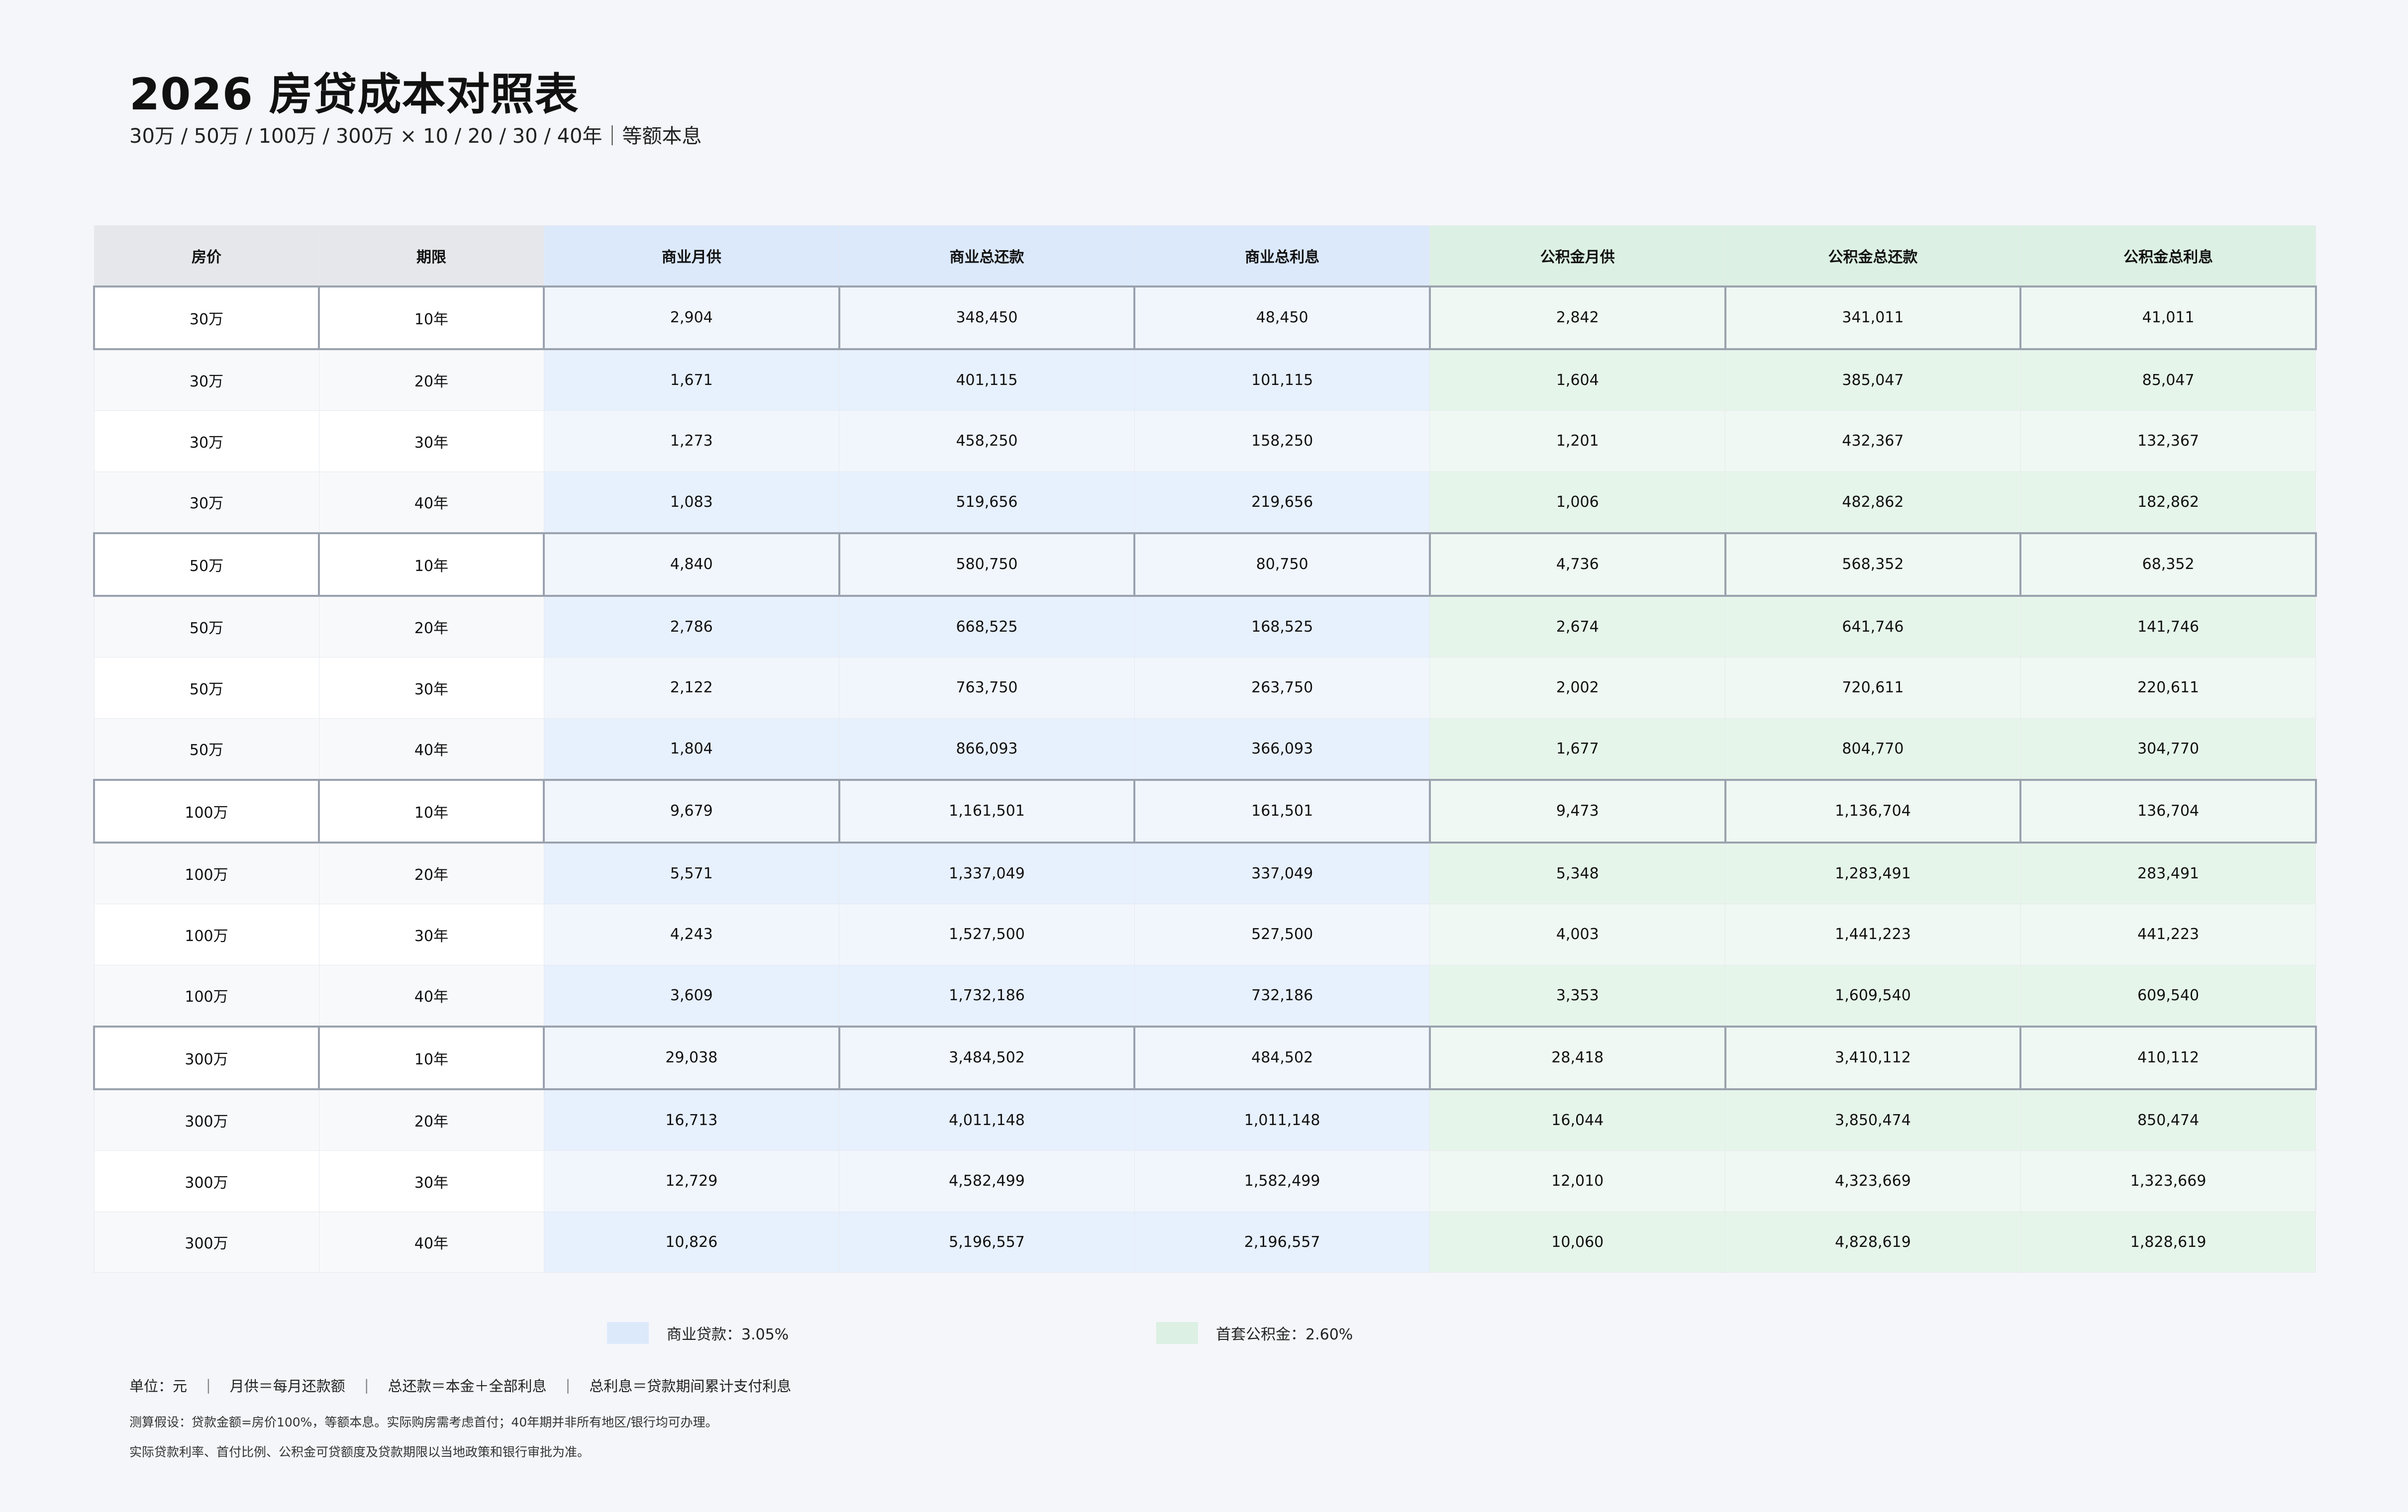  Describe the element at coordinates (1873, 996) in the screenshot. I see `cell-fund-total: 1,609,540` at that location.